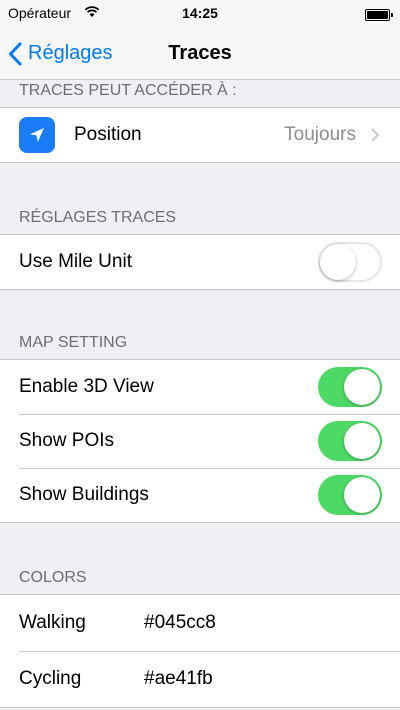  What do you see at coordinates (52, 622) in the screenshot?
I see `walking-label: Walking` at bounding box center [52, 622].